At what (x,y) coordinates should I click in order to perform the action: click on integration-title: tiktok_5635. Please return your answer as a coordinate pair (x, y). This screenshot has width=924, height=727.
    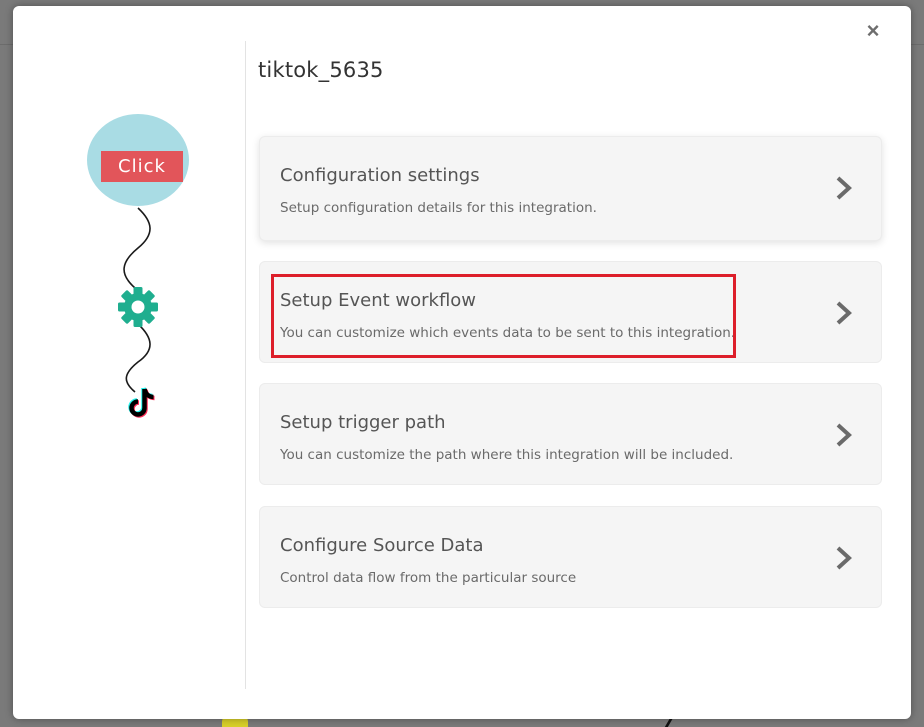
    Looking at the image, I should click on (321, 70).